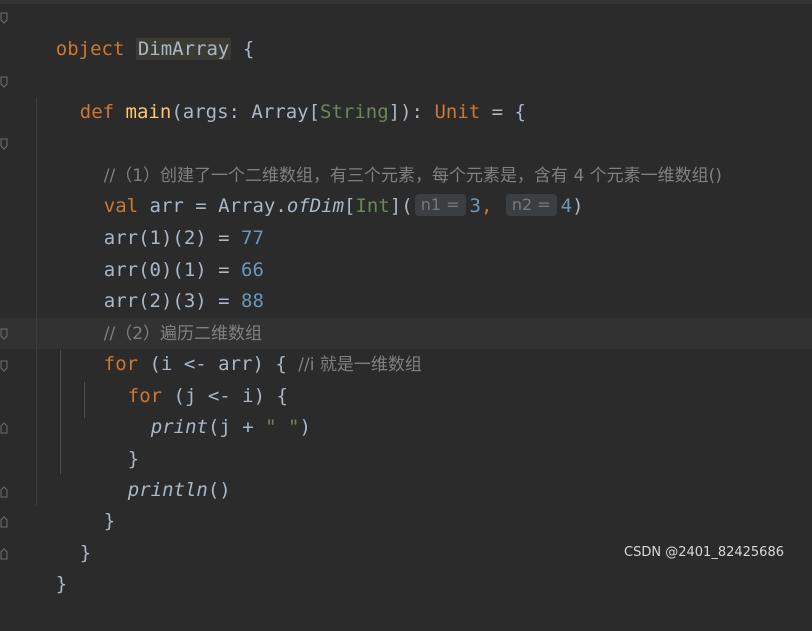 This screenshot has width=812, height=631. Describe the element at coordinates (132, 31) in the screenshot. I see `code-line: object DimArray {` at that location.